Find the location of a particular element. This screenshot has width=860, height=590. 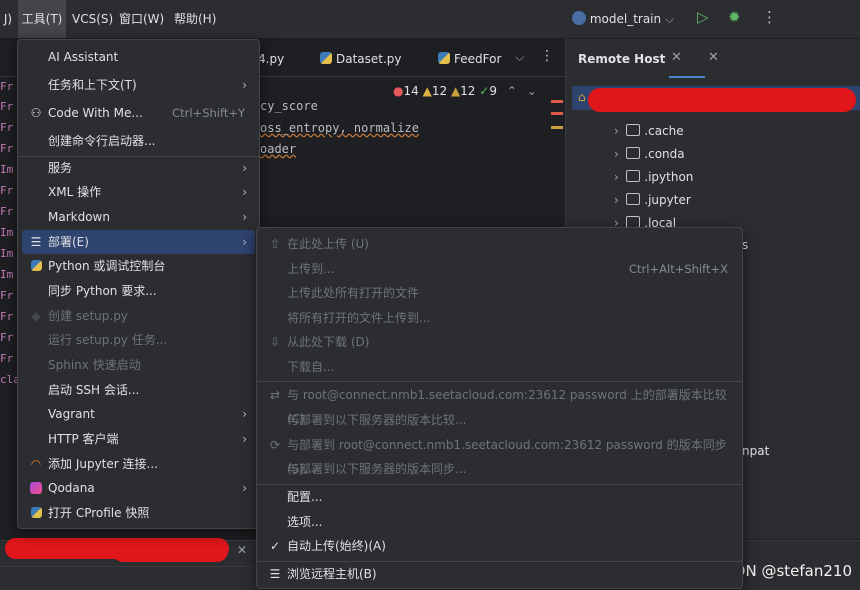

code-line: cy_score is located at coordinates (289, 106).